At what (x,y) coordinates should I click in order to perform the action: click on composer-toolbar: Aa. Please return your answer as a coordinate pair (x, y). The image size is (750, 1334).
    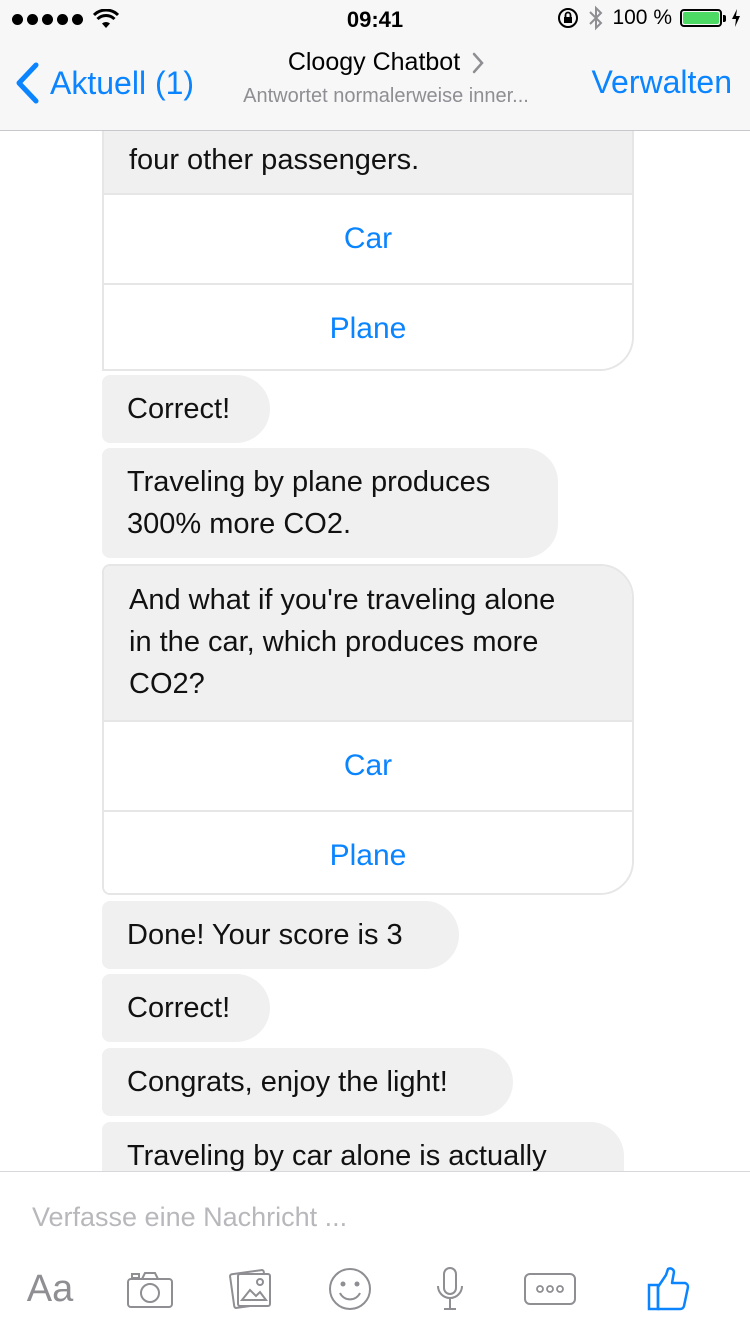
    Looking at the image, I should click on (375, 1289).